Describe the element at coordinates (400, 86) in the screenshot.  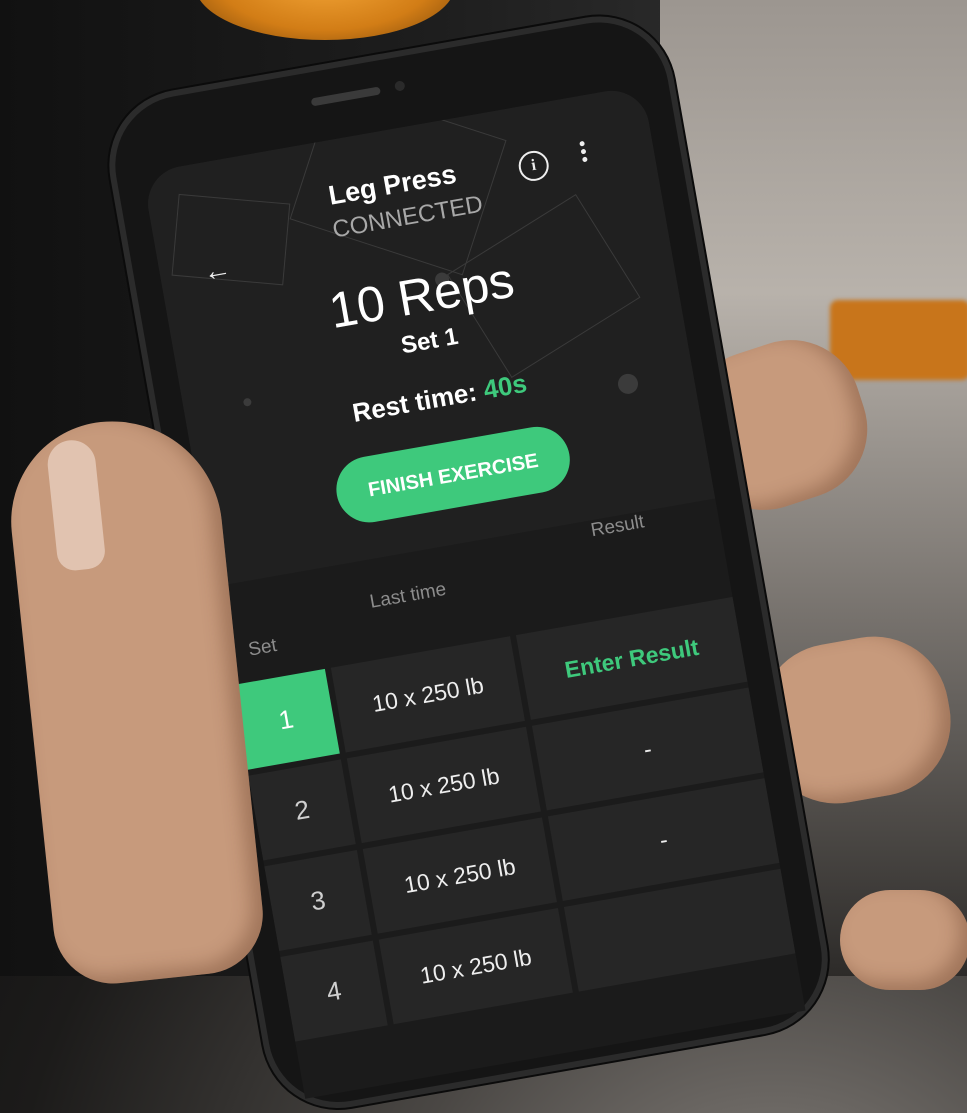
I see `phone-camera` at that location.